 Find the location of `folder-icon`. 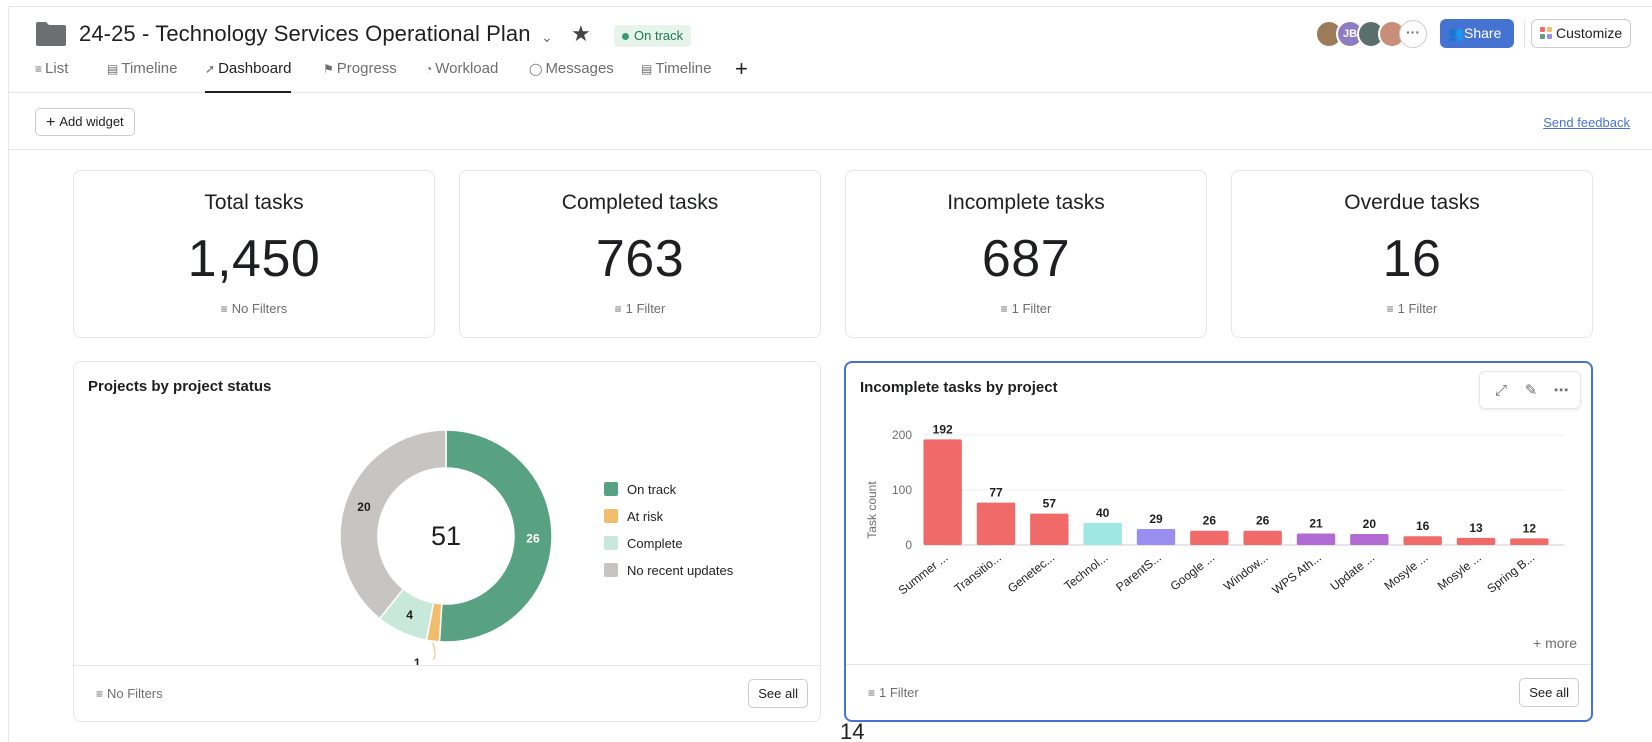

folder-icon is located at coordinates (51, 34).